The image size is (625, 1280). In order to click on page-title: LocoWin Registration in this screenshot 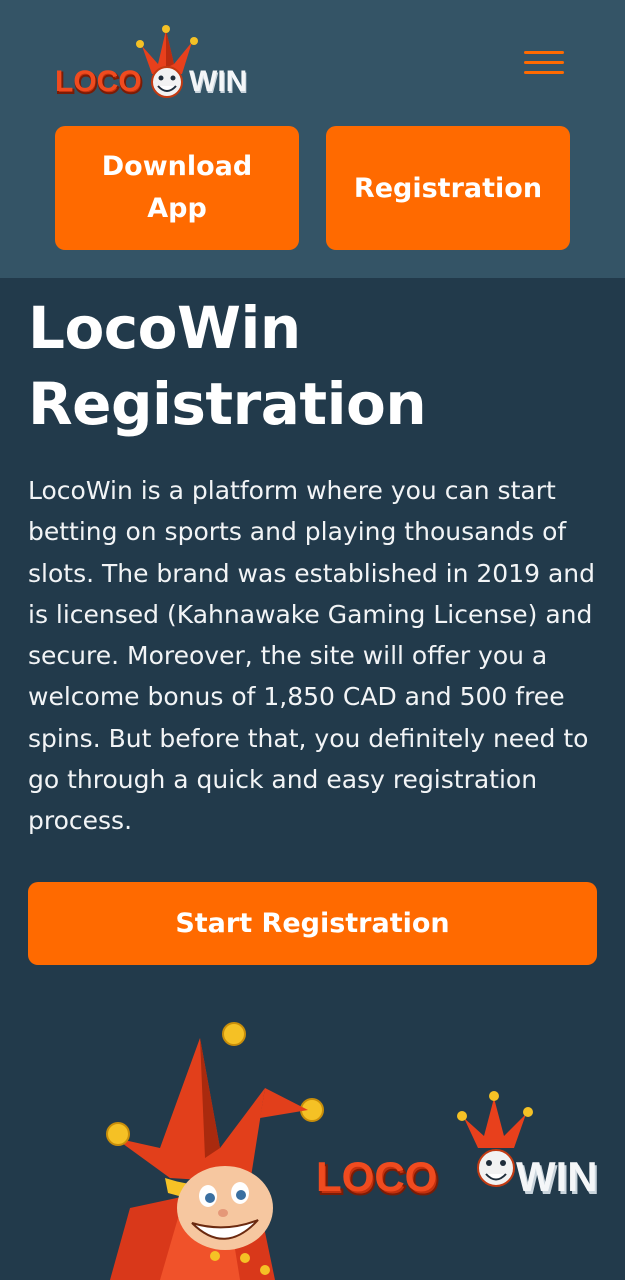, I will do `click(227, 366)`.